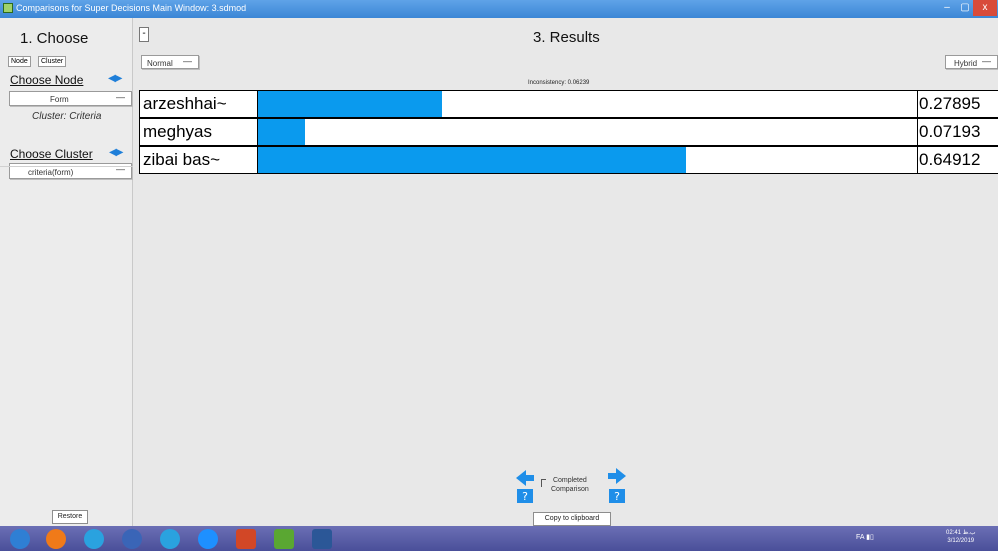 Image resolution: width=998 pixels, height=551 pixels. Describe the element at coordinates (144, 34) in the screenshot. I see `collapse-button: -` at that location.